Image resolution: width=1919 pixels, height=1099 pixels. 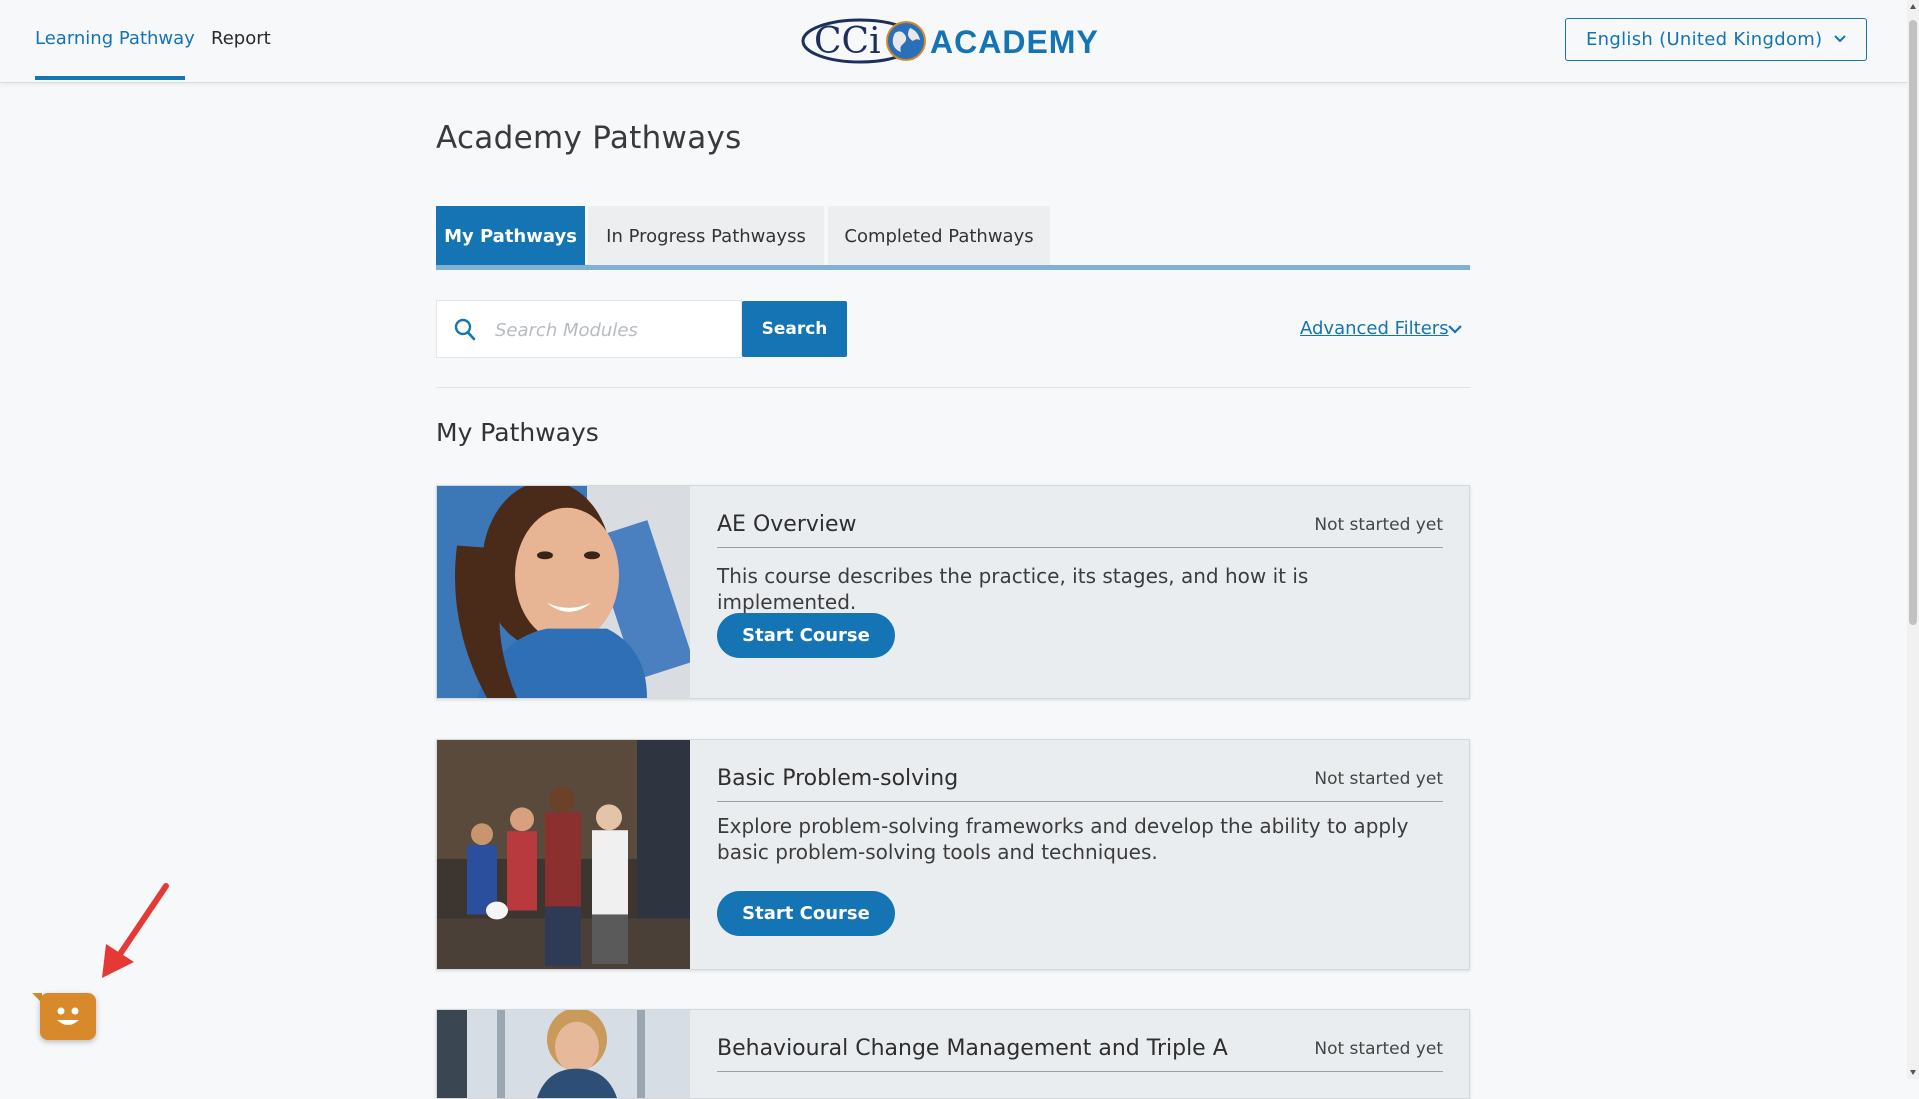 I want to click on advanced-filters-link: Advanced Filters, so click(x=1374, y=328).